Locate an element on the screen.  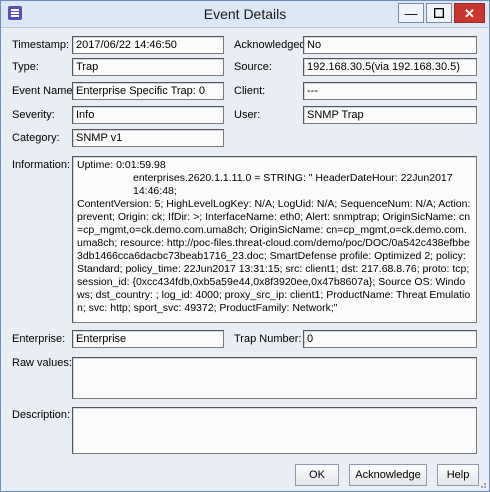
event-name-field: Enterprise Specific Trap: 0 is located at coordinates (148, 91).